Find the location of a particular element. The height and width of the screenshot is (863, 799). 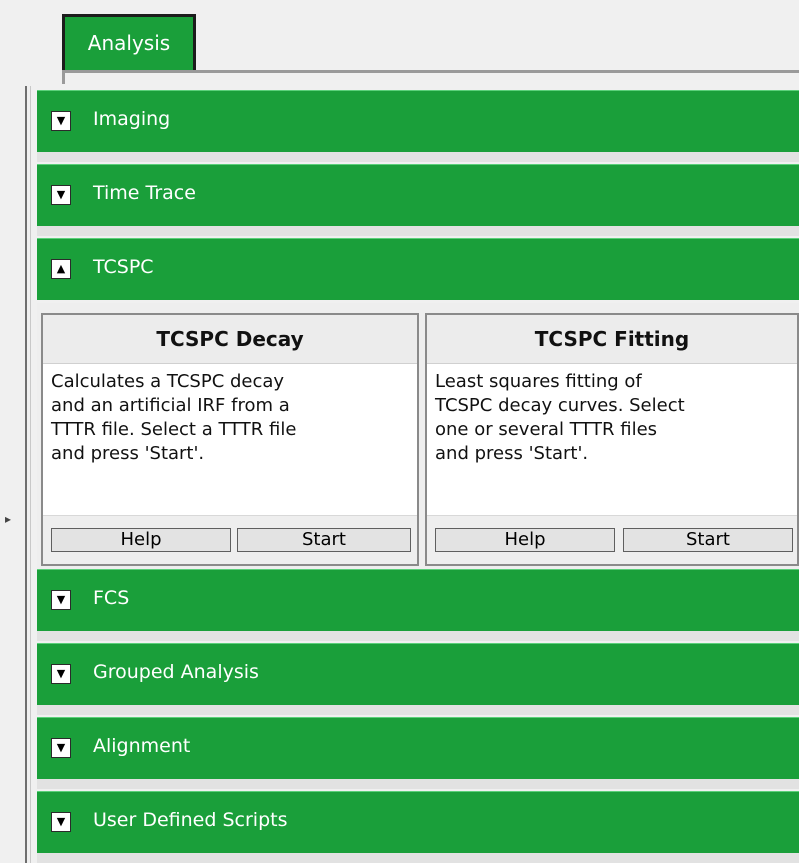

section-label: Grouped Analysis is located at coordinates (176, 672).